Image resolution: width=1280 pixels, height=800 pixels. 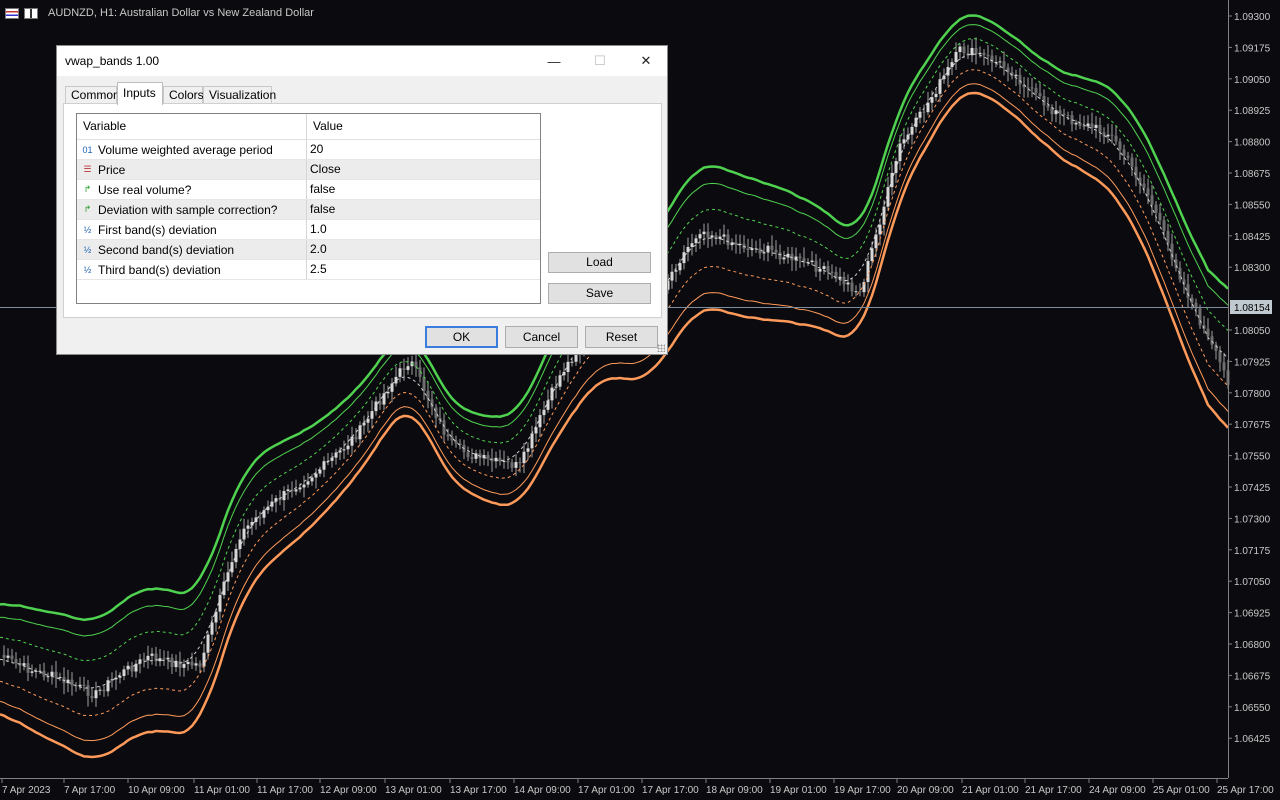 What do you see at coordinates (317, 229) in the screenshot?
I see `value-cell: 1.0` at bounding box center [317, 229].